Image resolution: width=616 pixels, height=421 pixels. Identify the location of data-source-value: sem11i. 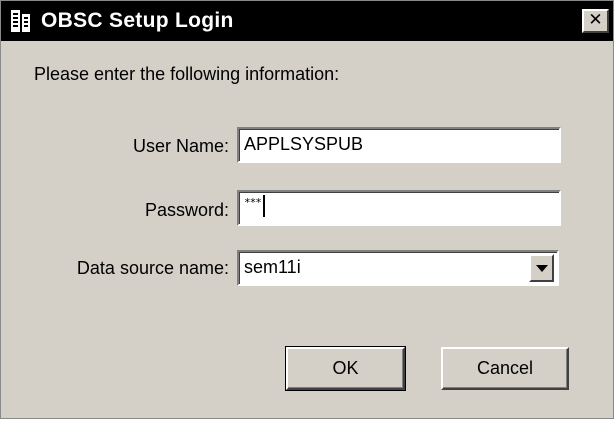
(272, 267).